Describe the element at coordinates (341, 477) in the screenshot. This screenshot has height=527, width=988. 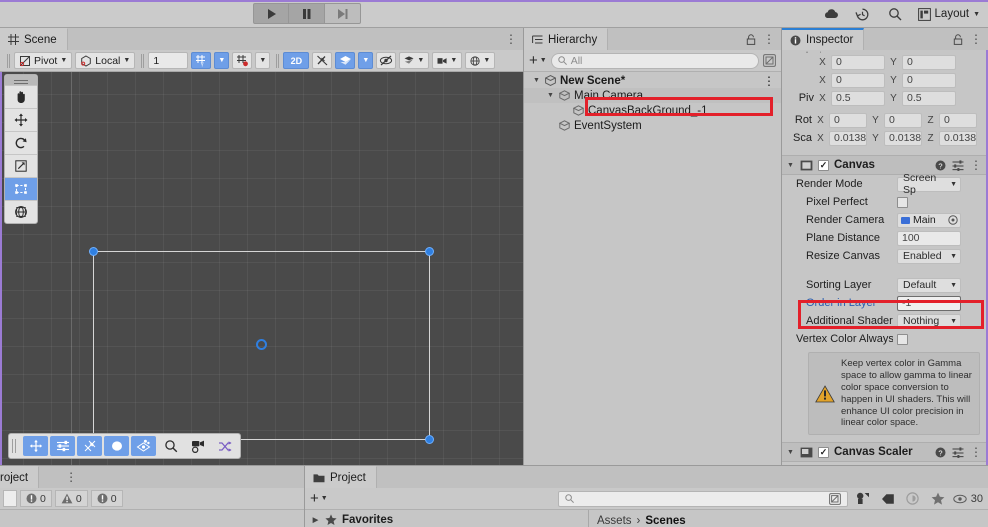
I see `tab-project: Project` at that location.